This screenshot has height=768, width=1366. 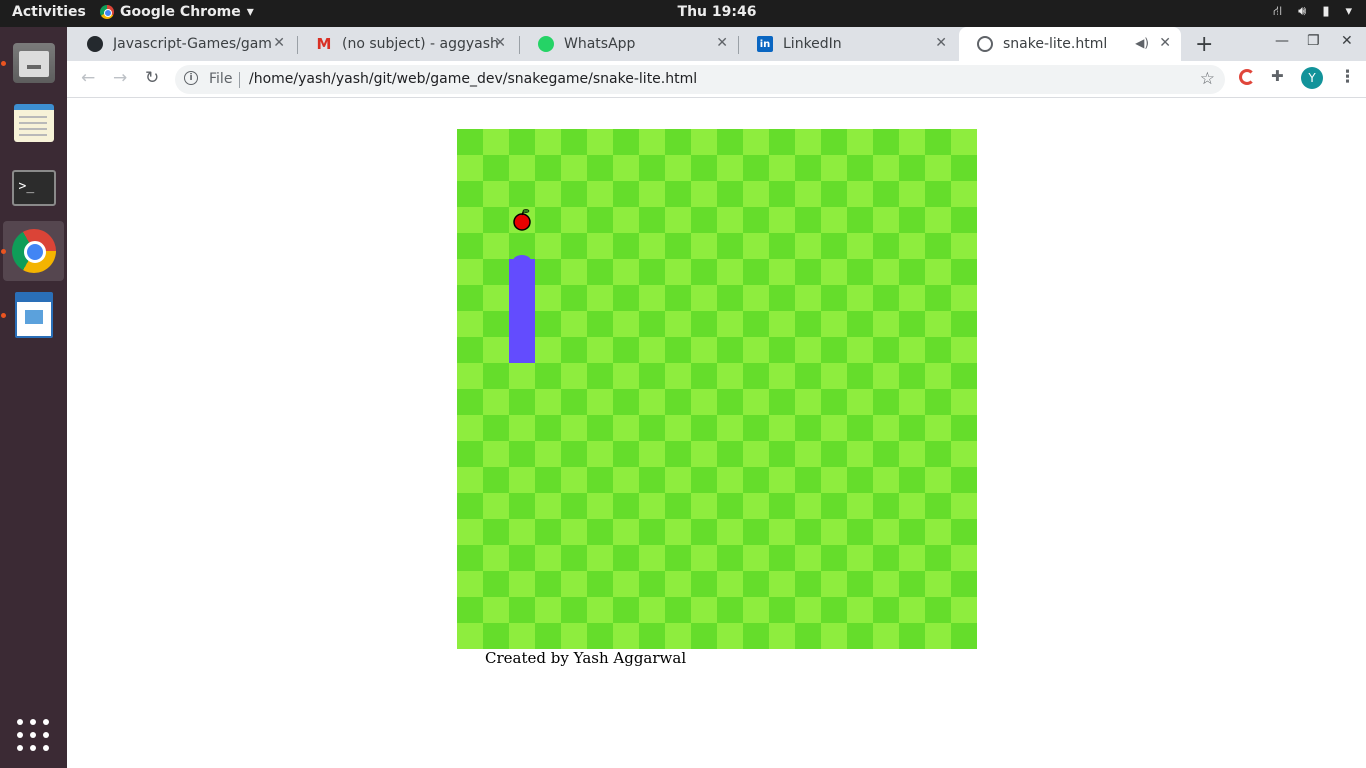 I want to click on address-divider, so click(x=239, y=80).